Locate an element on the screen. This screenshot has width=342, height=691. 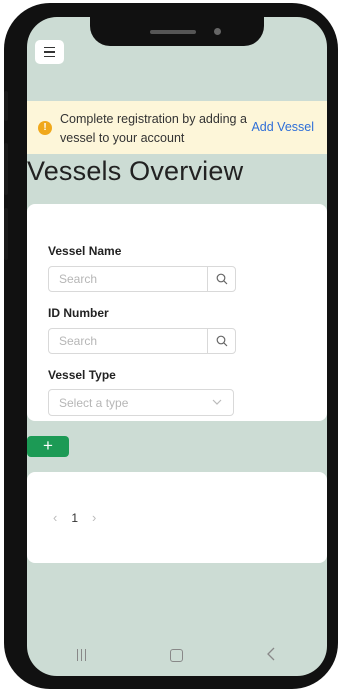
chevron-right-icon: › is located at coordinates (94, 517).